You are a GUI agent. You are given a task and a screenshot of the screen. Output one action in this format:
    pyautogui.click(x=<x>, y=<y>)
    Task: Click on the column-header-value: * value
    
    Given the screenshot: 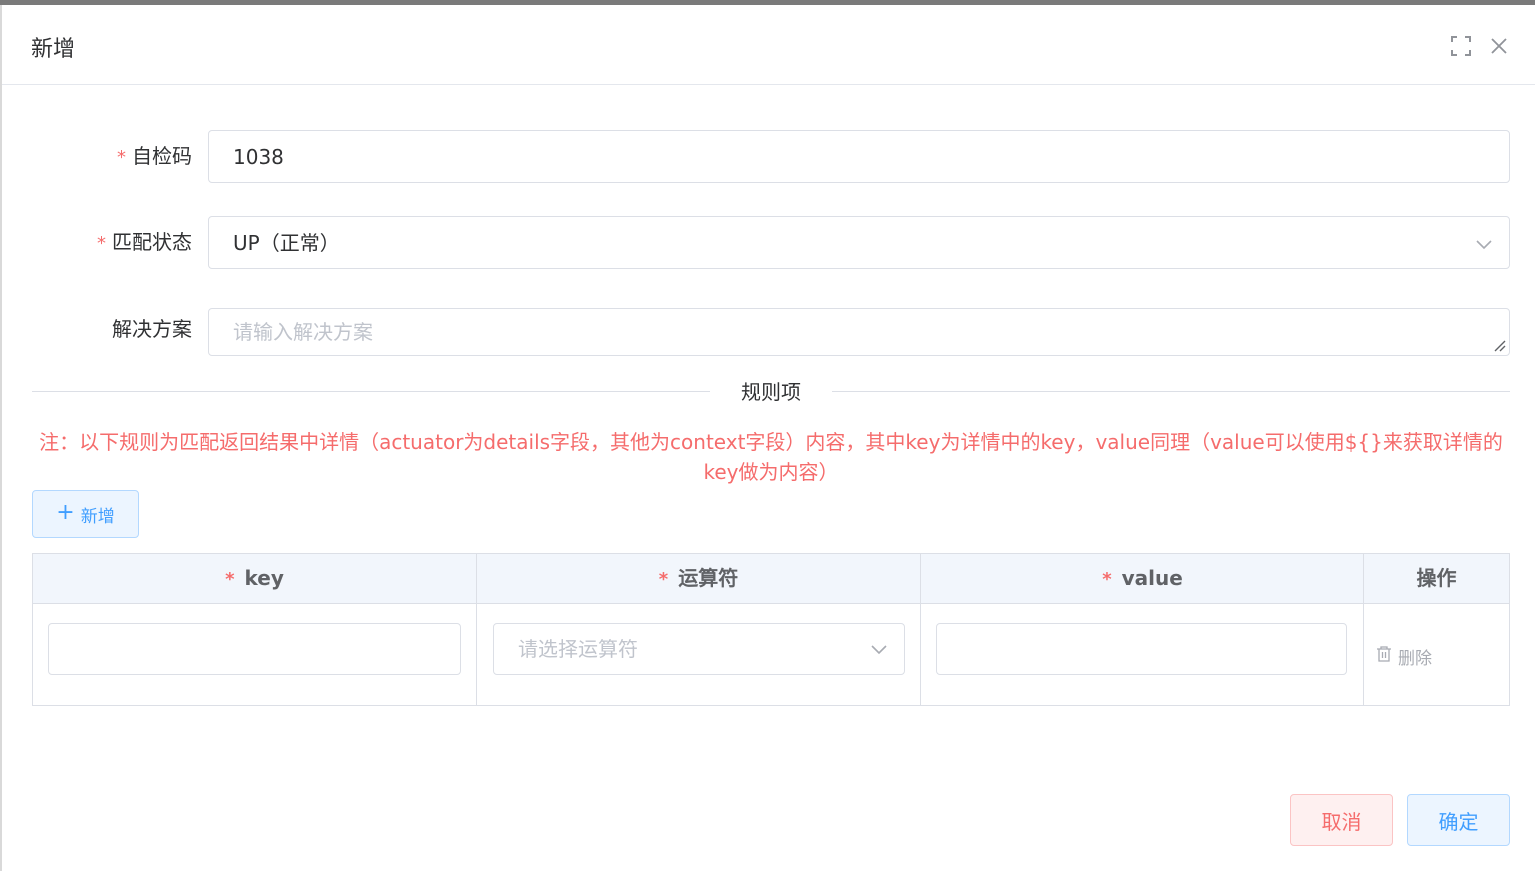 What is the action you would take?
    pyautogui.click(x=1142, y=578)
    